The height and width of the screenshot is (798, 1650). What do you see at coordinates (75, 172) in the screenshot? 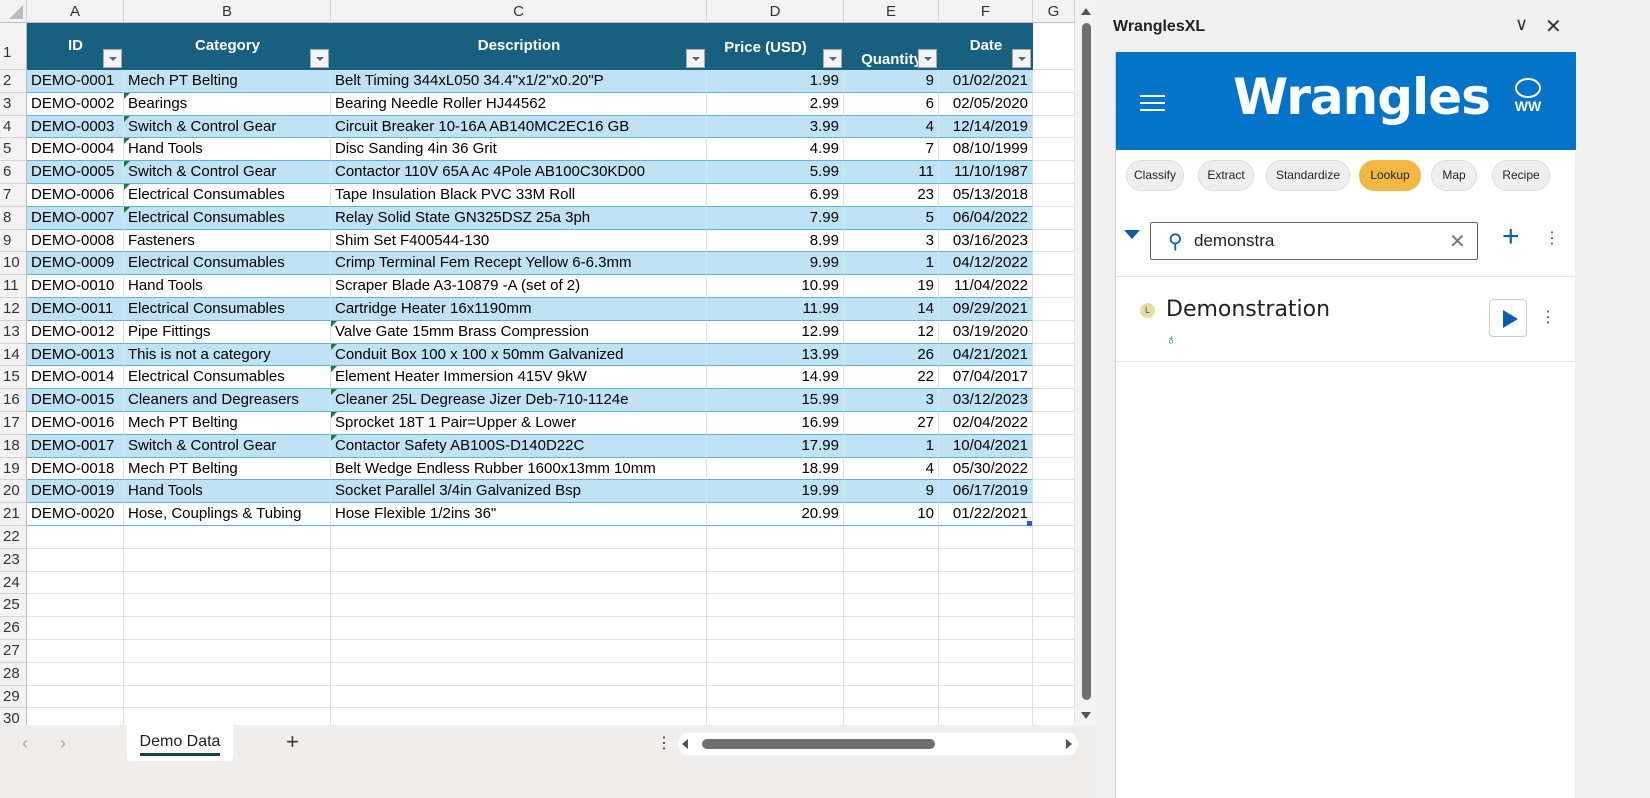
I see `table-cell: DEMO-0005` at bounding box center [75, 172].